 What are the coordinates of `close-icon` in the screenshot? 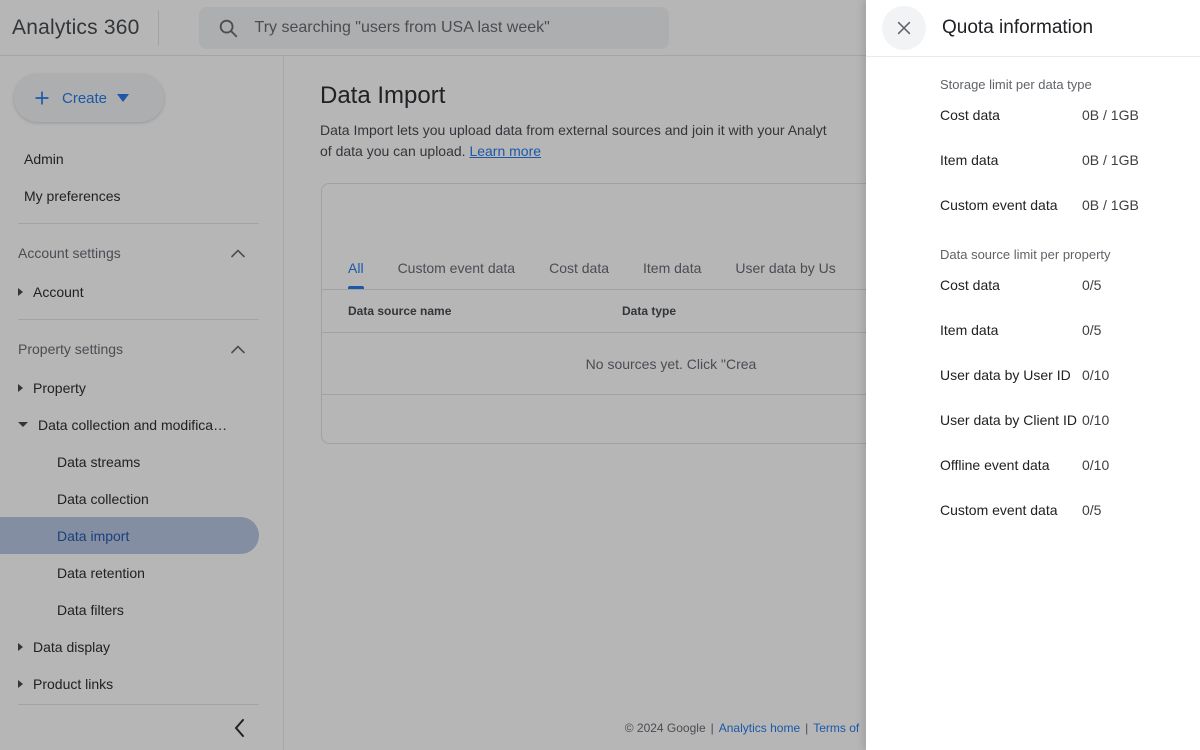 It's located at (904, 28).